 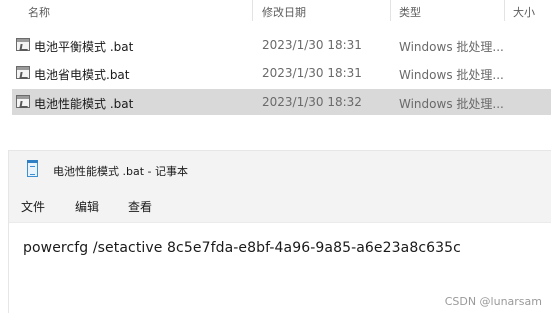 What do you see at coordinates (87, 206) in the screenshot?
I see `menu-edit: 编辑` at bounding box center [87, 206].